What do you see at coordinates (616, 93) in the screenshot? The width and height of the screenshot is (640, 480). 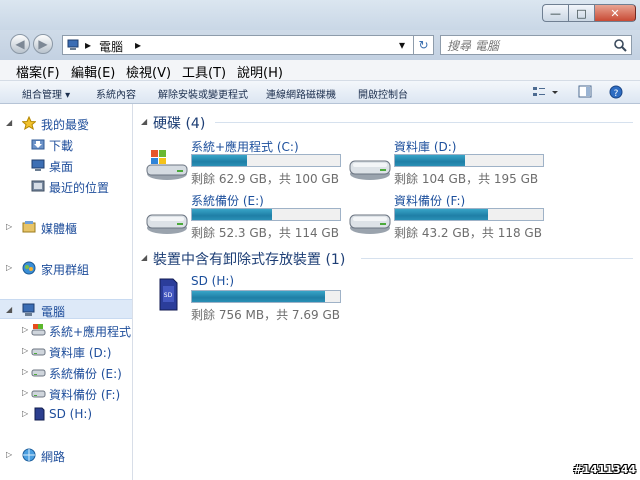 I see `help-icon: ?` at bounding box center [616, 93].